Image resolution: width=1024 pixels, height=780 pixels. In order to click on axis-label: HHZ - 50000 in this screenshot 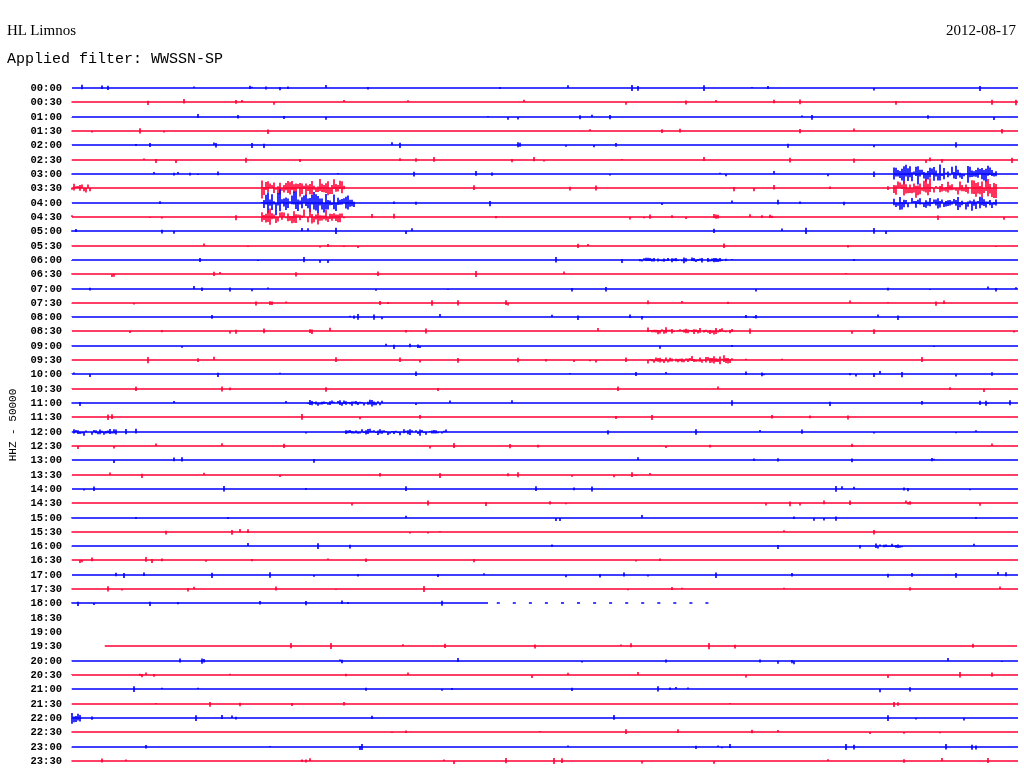, I will do `click(13, 424)`.